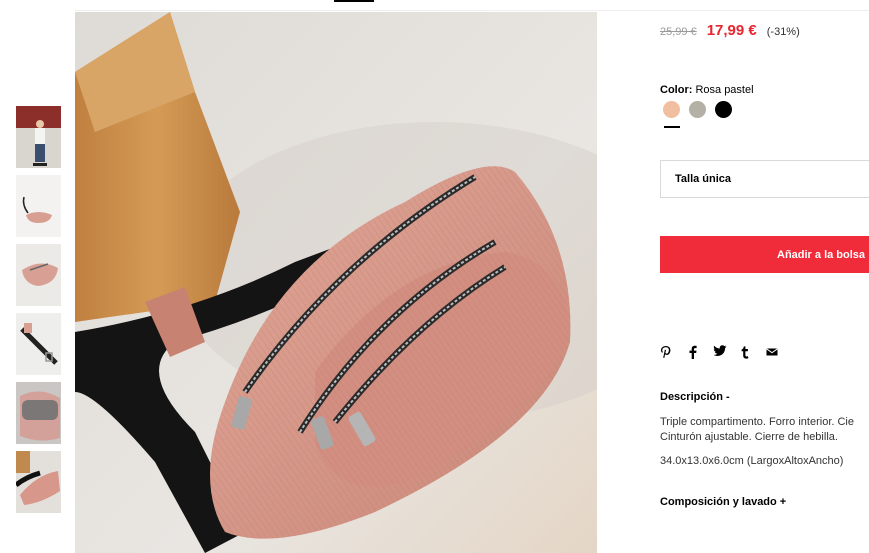  I want to click on color-value: Rosa pastel, so click(724, 90).